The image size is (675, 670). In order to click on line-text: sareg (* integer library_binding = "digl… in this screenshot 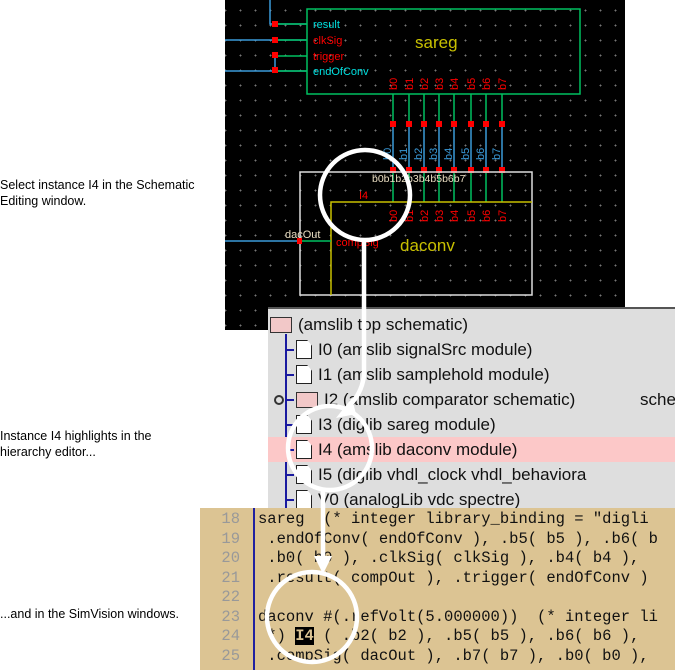, I will do `click(453, 519)`.